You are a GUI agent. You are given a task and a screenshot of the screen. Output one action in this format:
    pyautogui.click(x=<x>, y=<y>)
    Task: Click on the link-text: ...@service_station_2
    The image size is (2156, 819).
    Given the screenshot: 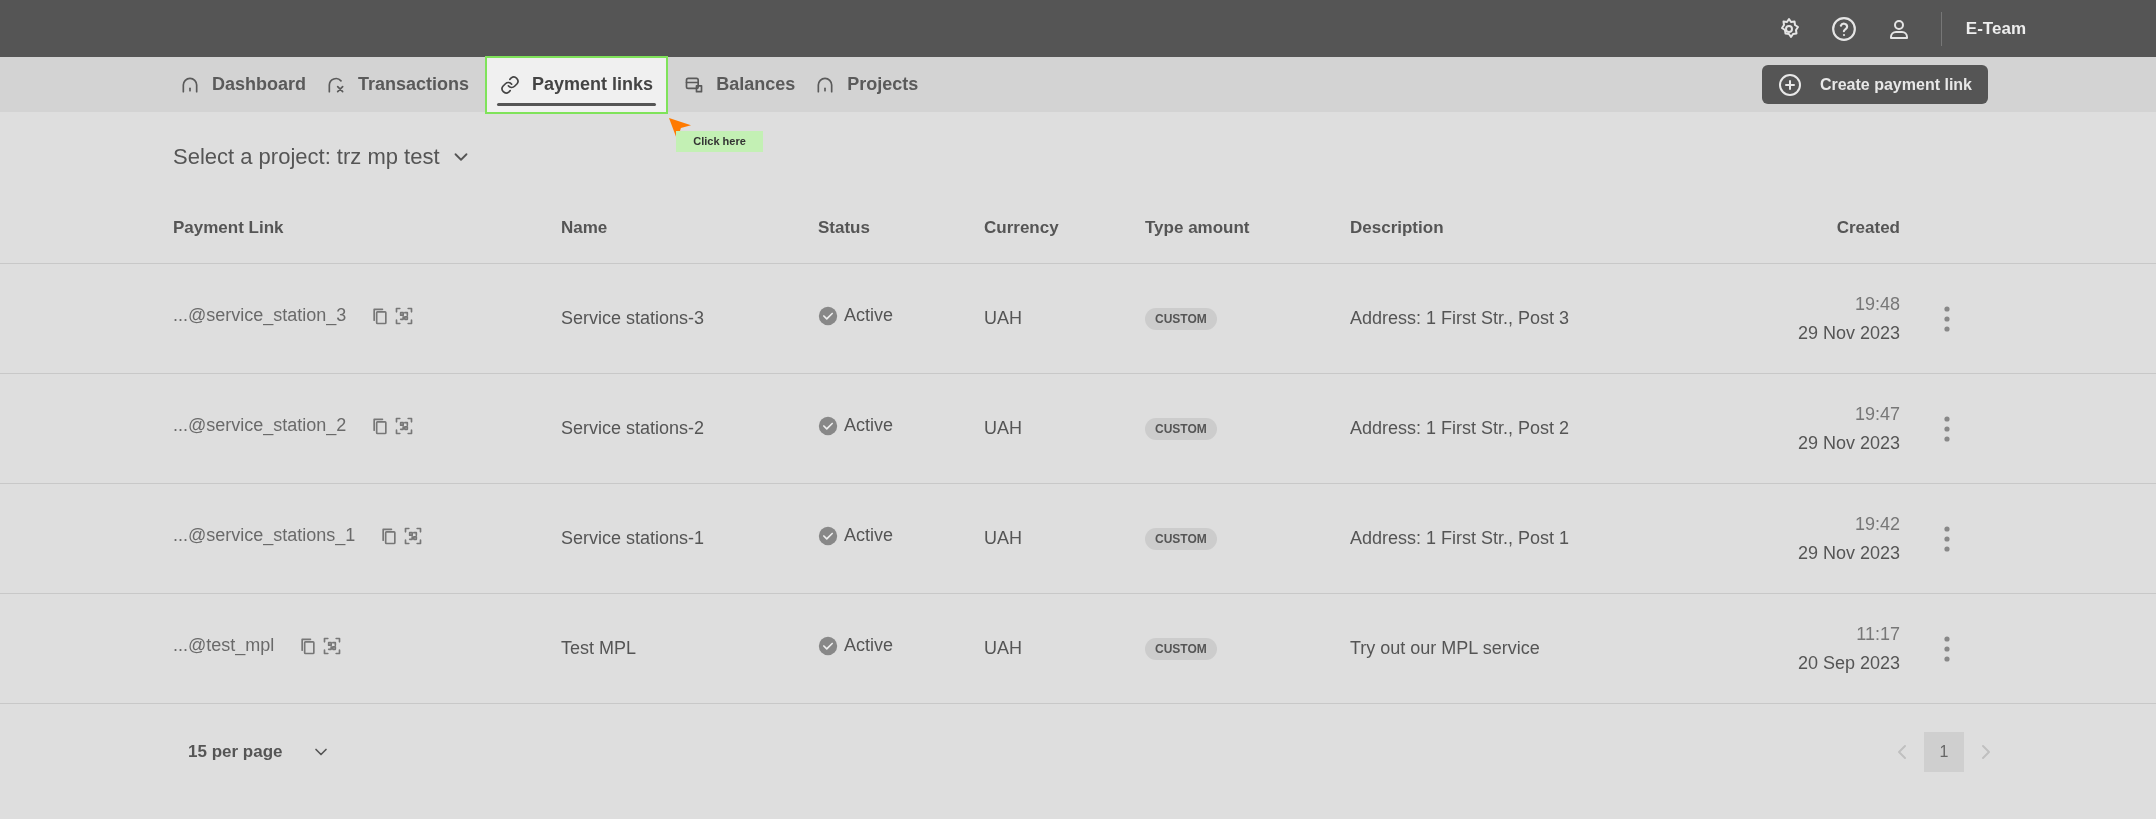 What is the action you would take?
    pyautogui.click(x=260, y=426)
    